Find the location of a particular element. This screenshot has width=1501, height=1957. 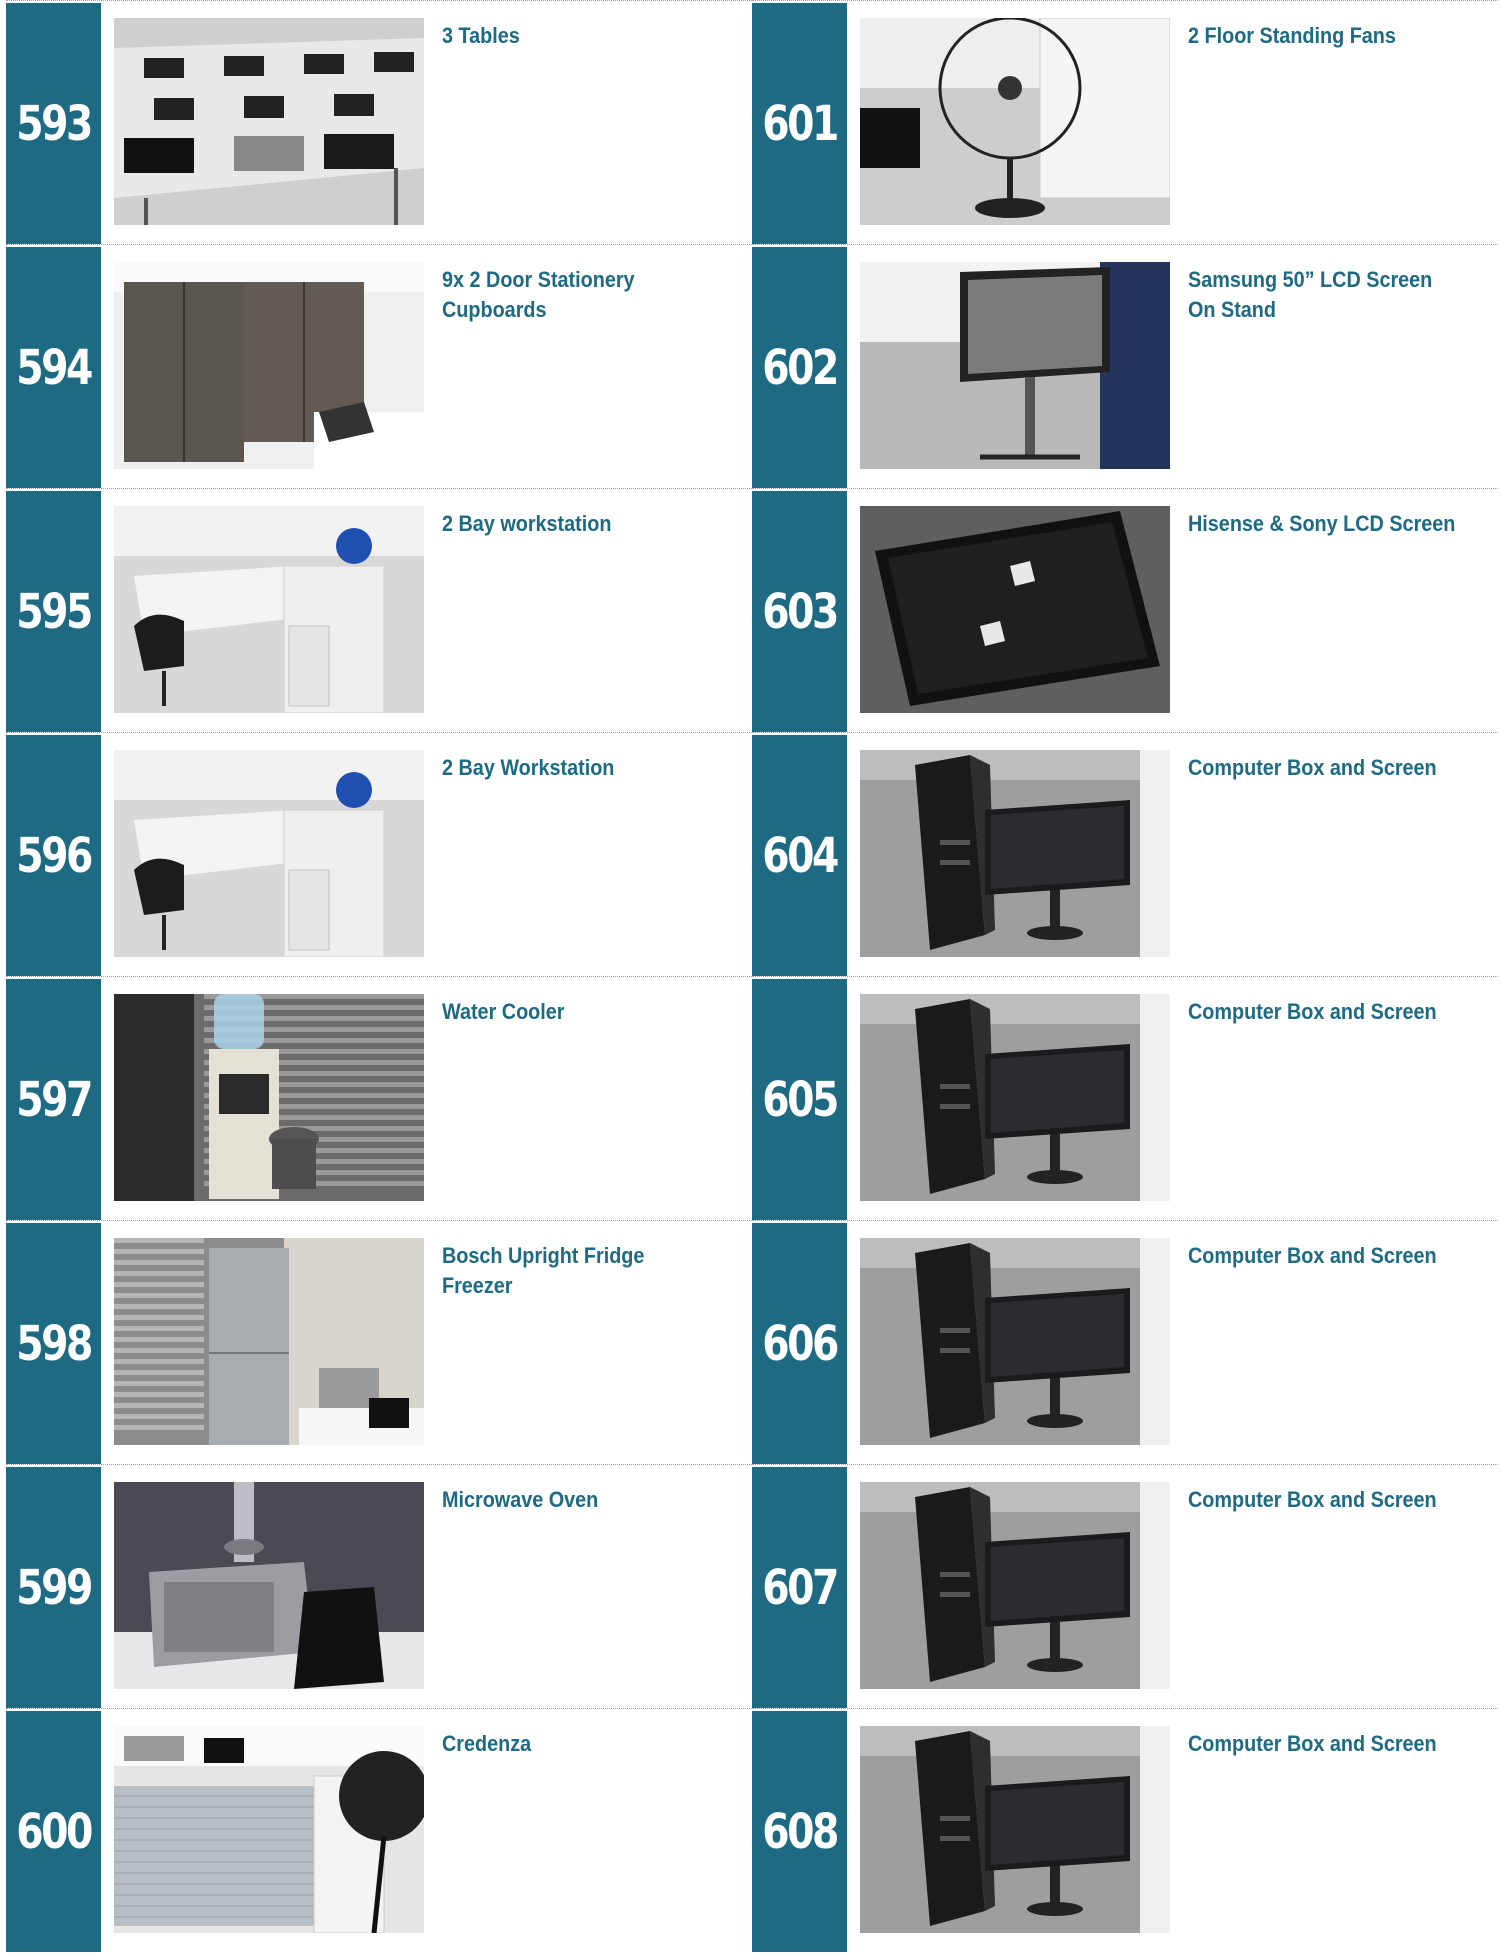

lot-item: 603 Hisense & Sony LCD Screen is located at coordinates (1125, 610).